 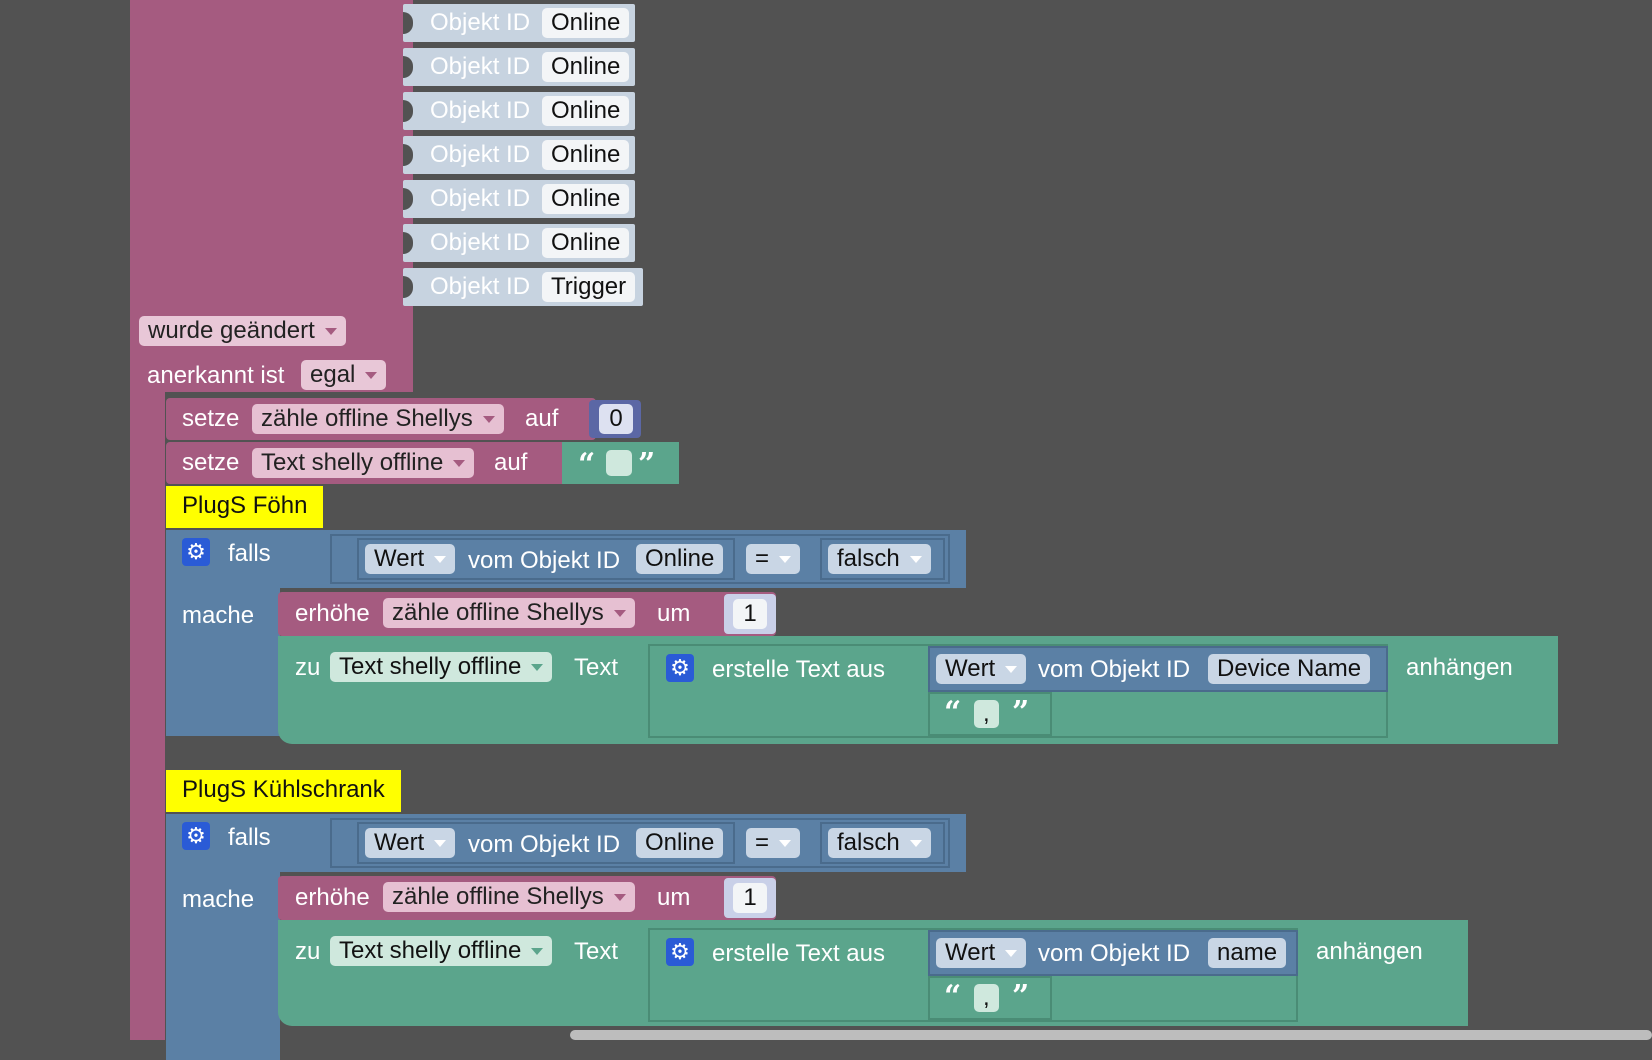 I want to click on object-id-field: Trigger, so click(x=589, y=287).